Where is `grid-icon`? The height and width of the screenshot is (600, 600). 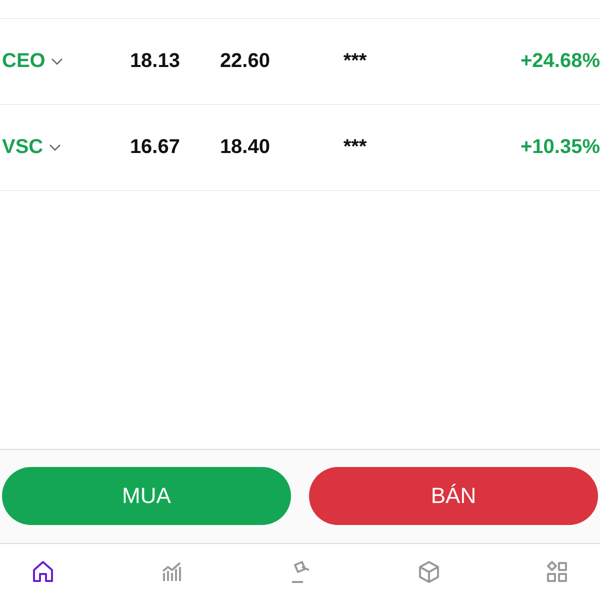
grid-icon is located at coordinates (557, 572).